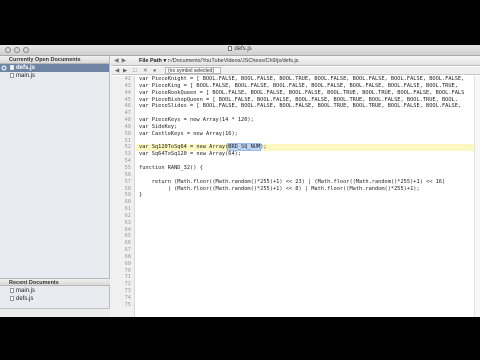 The width and height of the screenshot is (480, 360). What do you see at coordinates (127, 243) in the screenshot?
I see `line-number: 66` at bounding box center [127, 243].